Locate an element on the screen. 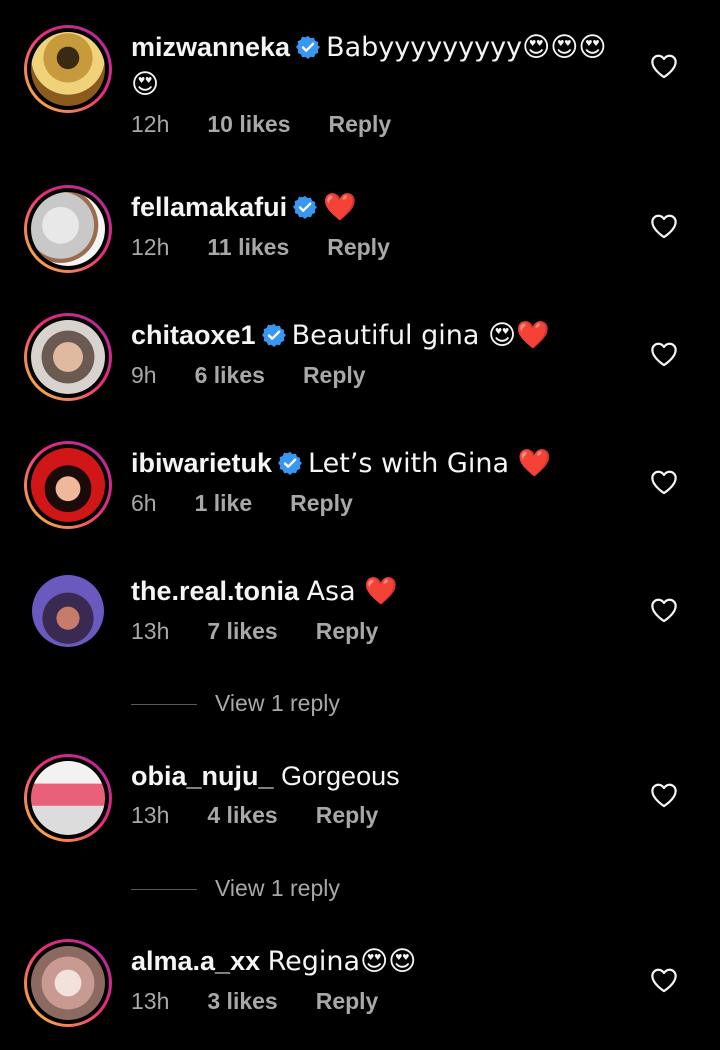 The image size is (720, 1050). likes-count: 6 likes is located at coordinates (230, 375).